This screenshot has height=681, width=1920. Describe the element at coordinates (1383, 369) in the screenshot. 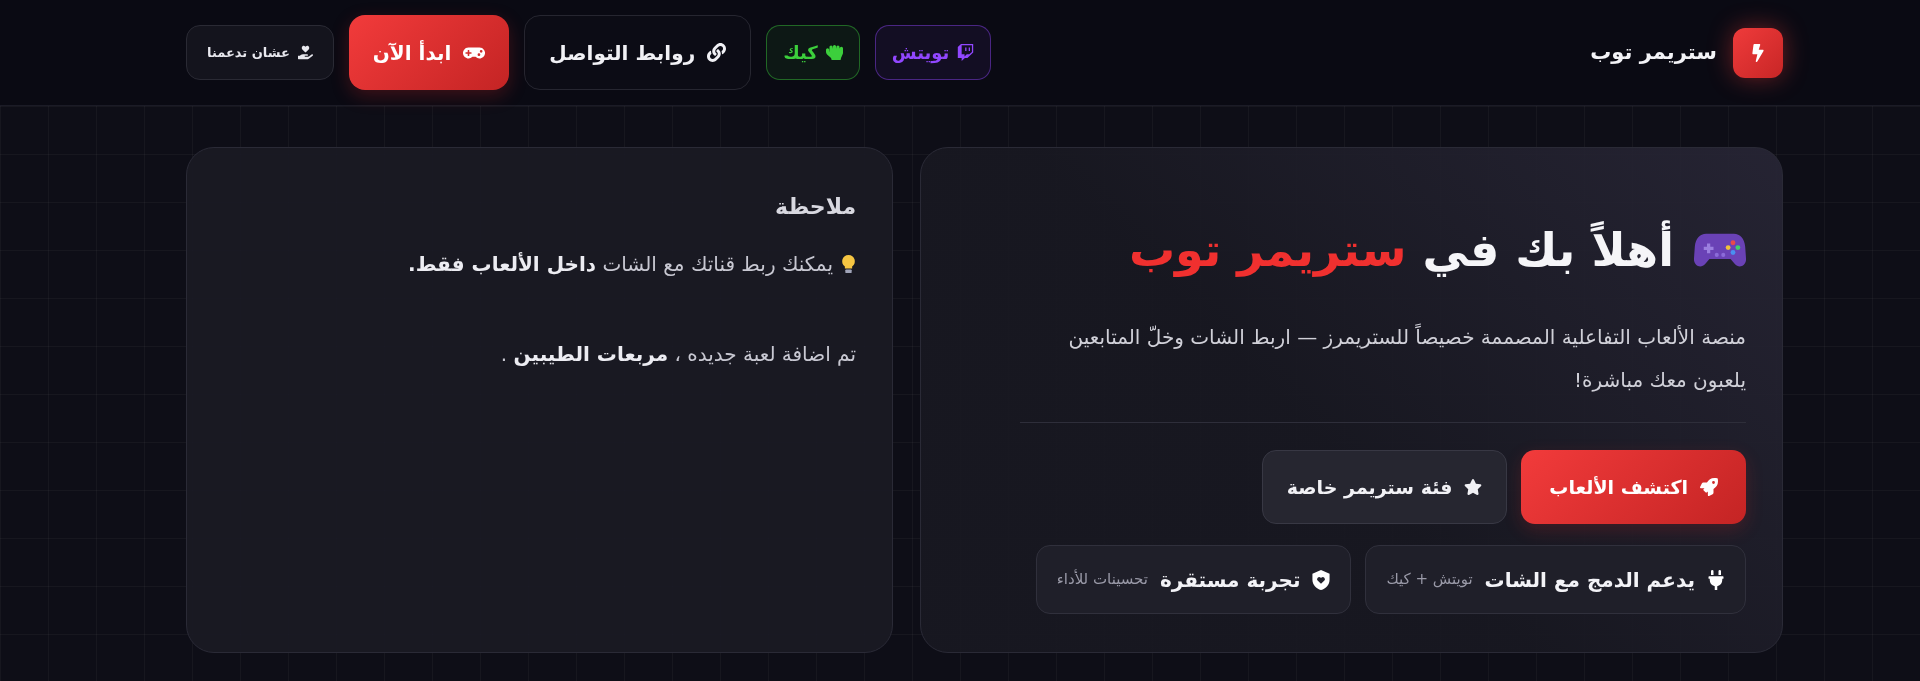

I see `description-text: منصة الألعاب التفاعلية المصممة خصيصاً للستريمرز — اربط الشات وخلّ المتابعين يلعبون معك مباشرة!` at that location.